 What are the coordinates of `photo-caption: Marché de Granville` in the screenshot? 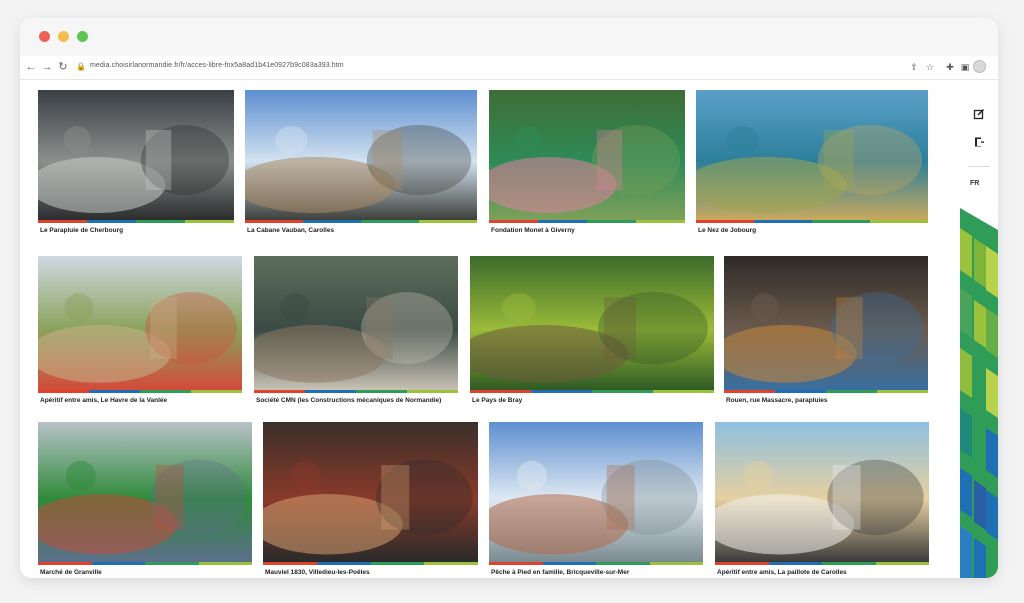 It's located at (71, 572).